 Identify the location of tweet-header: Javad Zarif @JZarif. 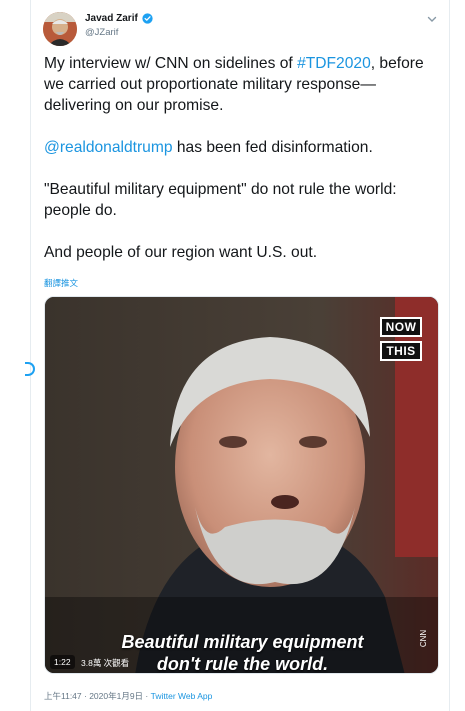
(243, 28).